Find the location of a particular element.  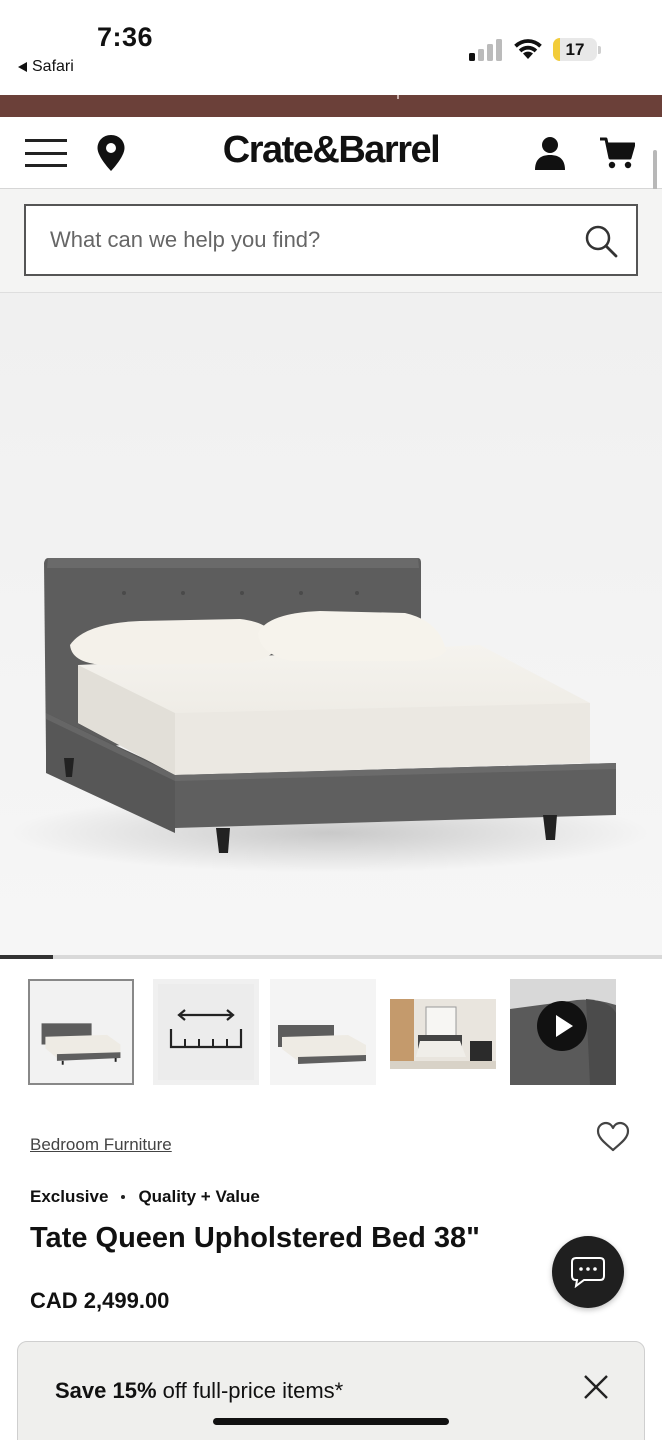

promo-banner: Save 15% off full-price items* is located at coordinates (331, 1390).